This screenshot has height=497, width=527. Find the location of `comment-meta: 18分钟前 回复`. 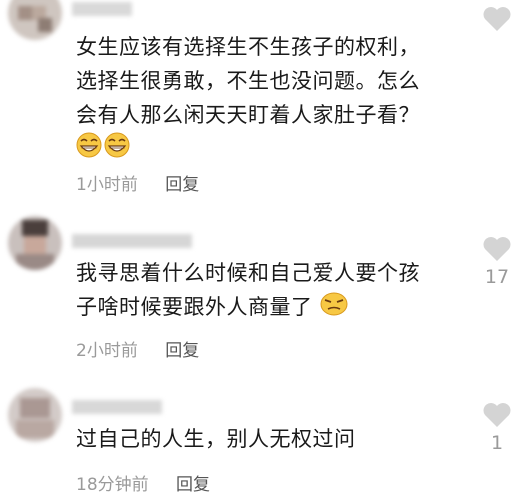

comment-meta: 18分钟前 回复 is located at coordinates (143, 482).